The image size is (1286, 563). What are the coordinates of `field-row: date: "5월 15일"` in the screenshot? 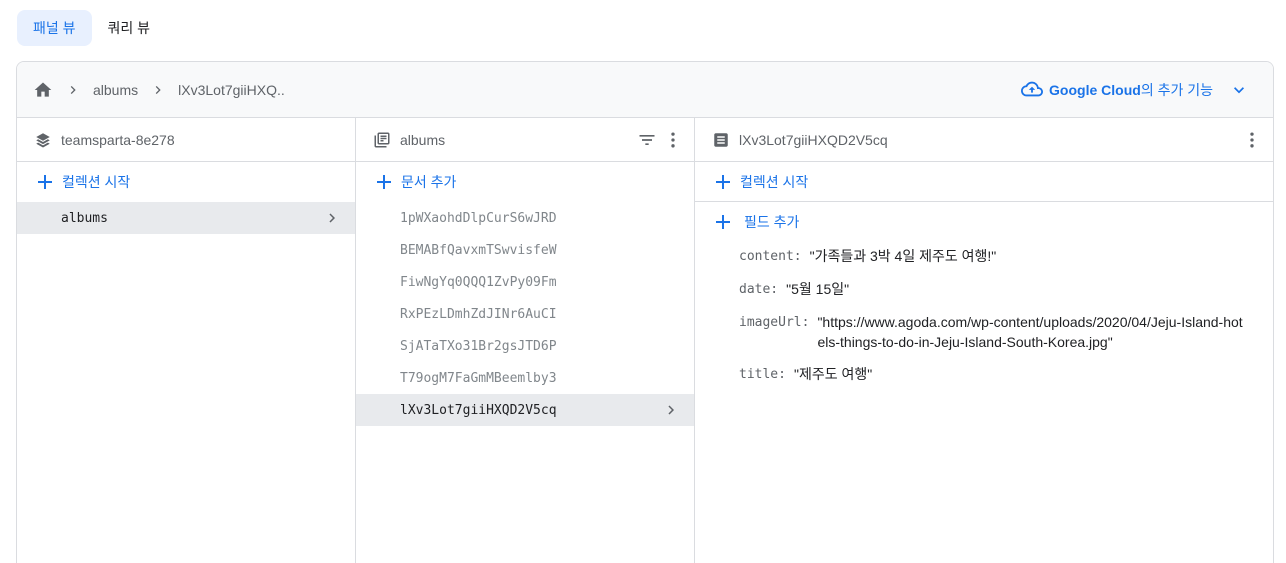 It's located at (1006, 289).